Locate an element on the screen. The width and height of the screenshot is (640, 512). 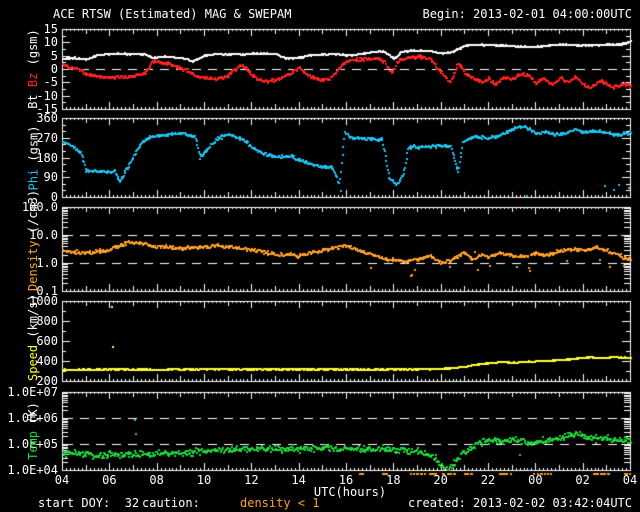
axis-label-part: (/cm3) is located at coordinates (33, 215).